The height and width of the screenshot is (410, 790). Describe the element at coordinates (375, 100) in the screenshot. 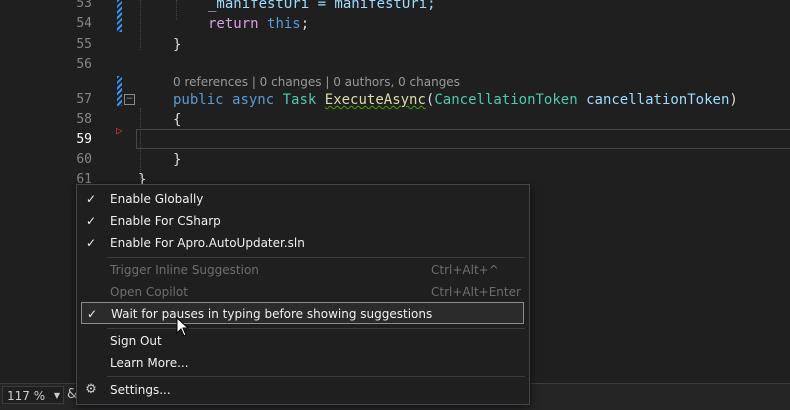

I see `method-name: ExecuteAsync` at that location.